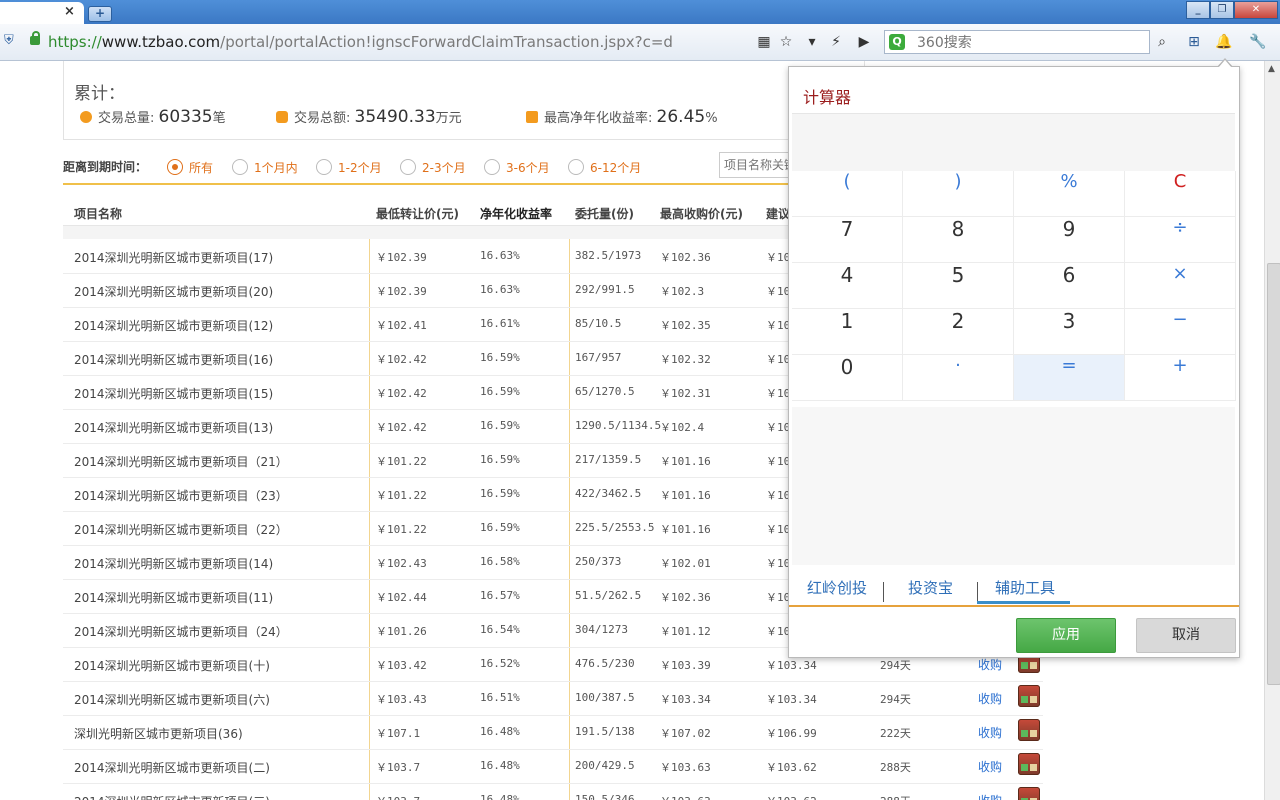  Describe the element at coordinates (105, 167) in the screenshot. I see `filter-label: 距离到期时间：` at that location.